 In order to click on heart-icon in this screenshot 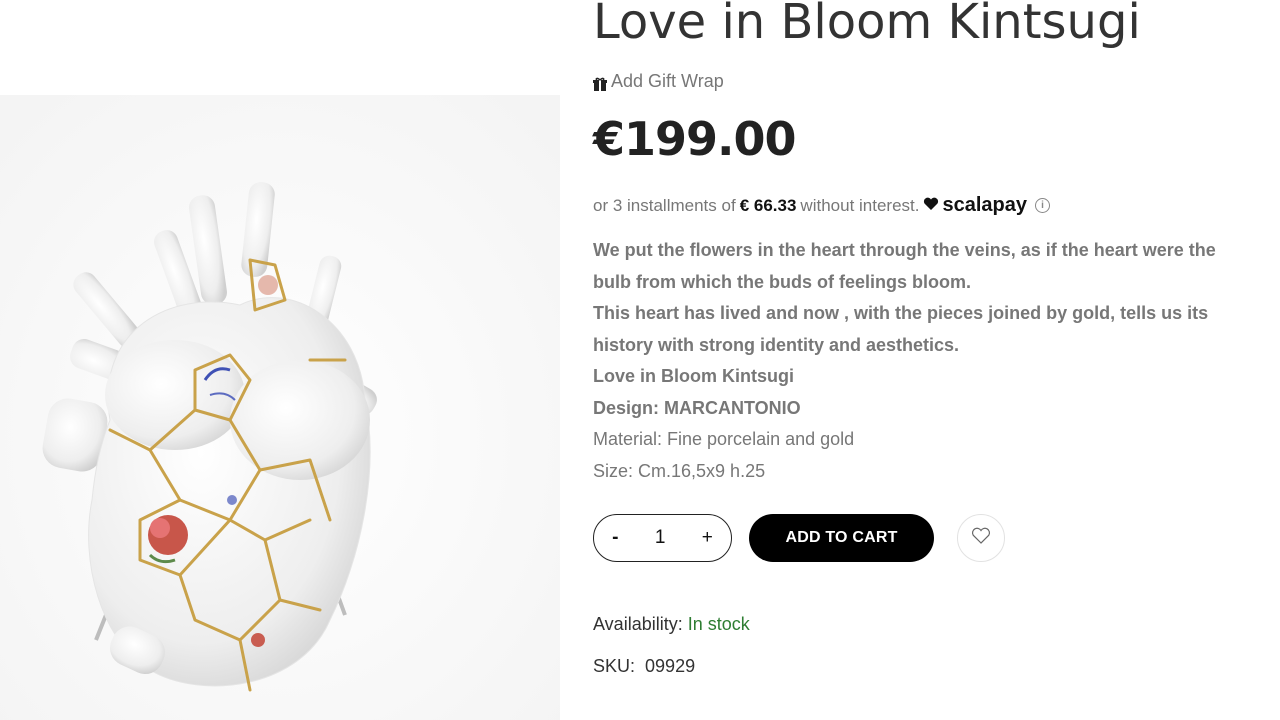, I will do `click(931, 205)`.